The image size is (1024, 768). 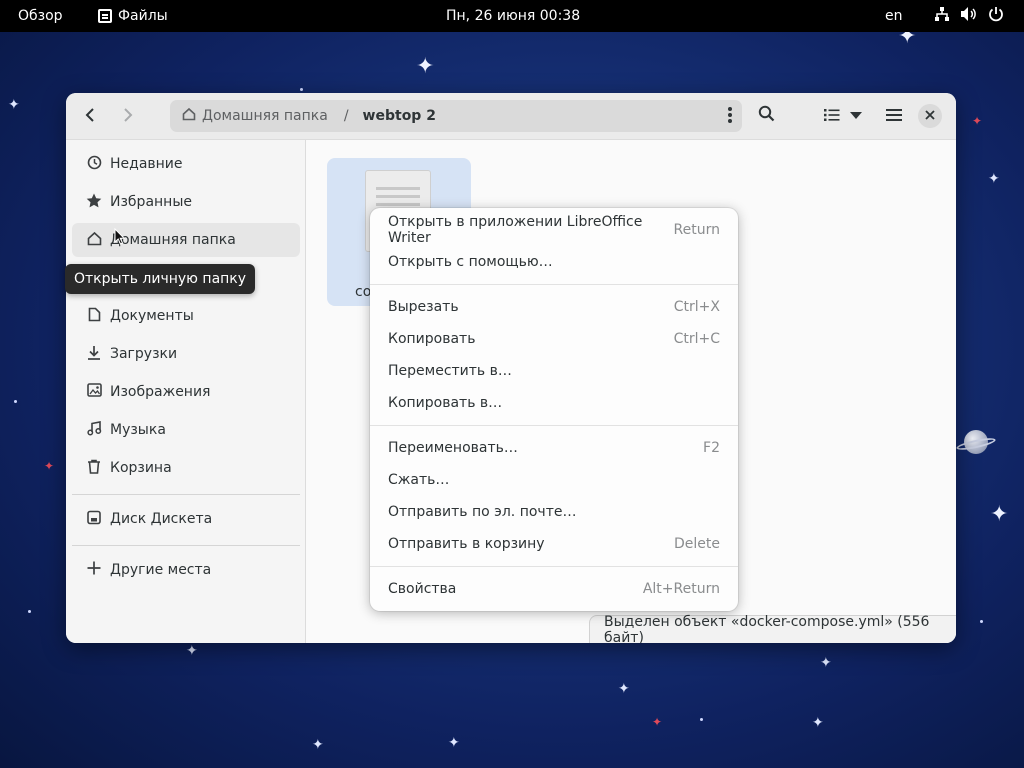 What do you see at coordinates (696, 230) in the screenshot?
I see `menu-item-accelerator: Return` at bounding box center [696, 230].